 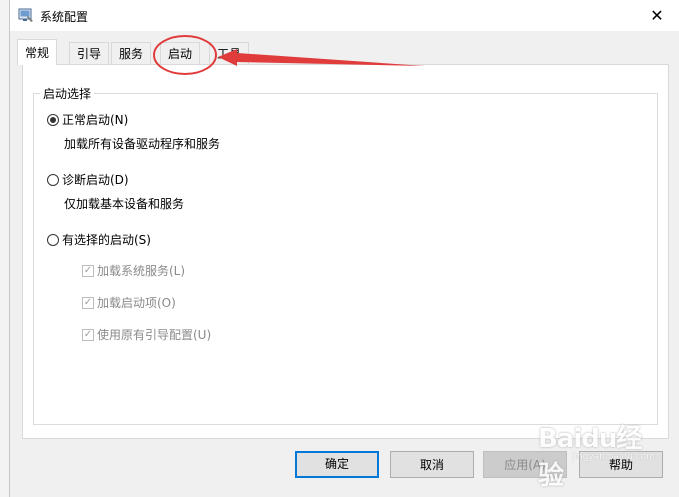 What do you see at coordinates (432, 464) in the screenshot?
I see `cancel-button: 取消` at bounding box center [432, 464].